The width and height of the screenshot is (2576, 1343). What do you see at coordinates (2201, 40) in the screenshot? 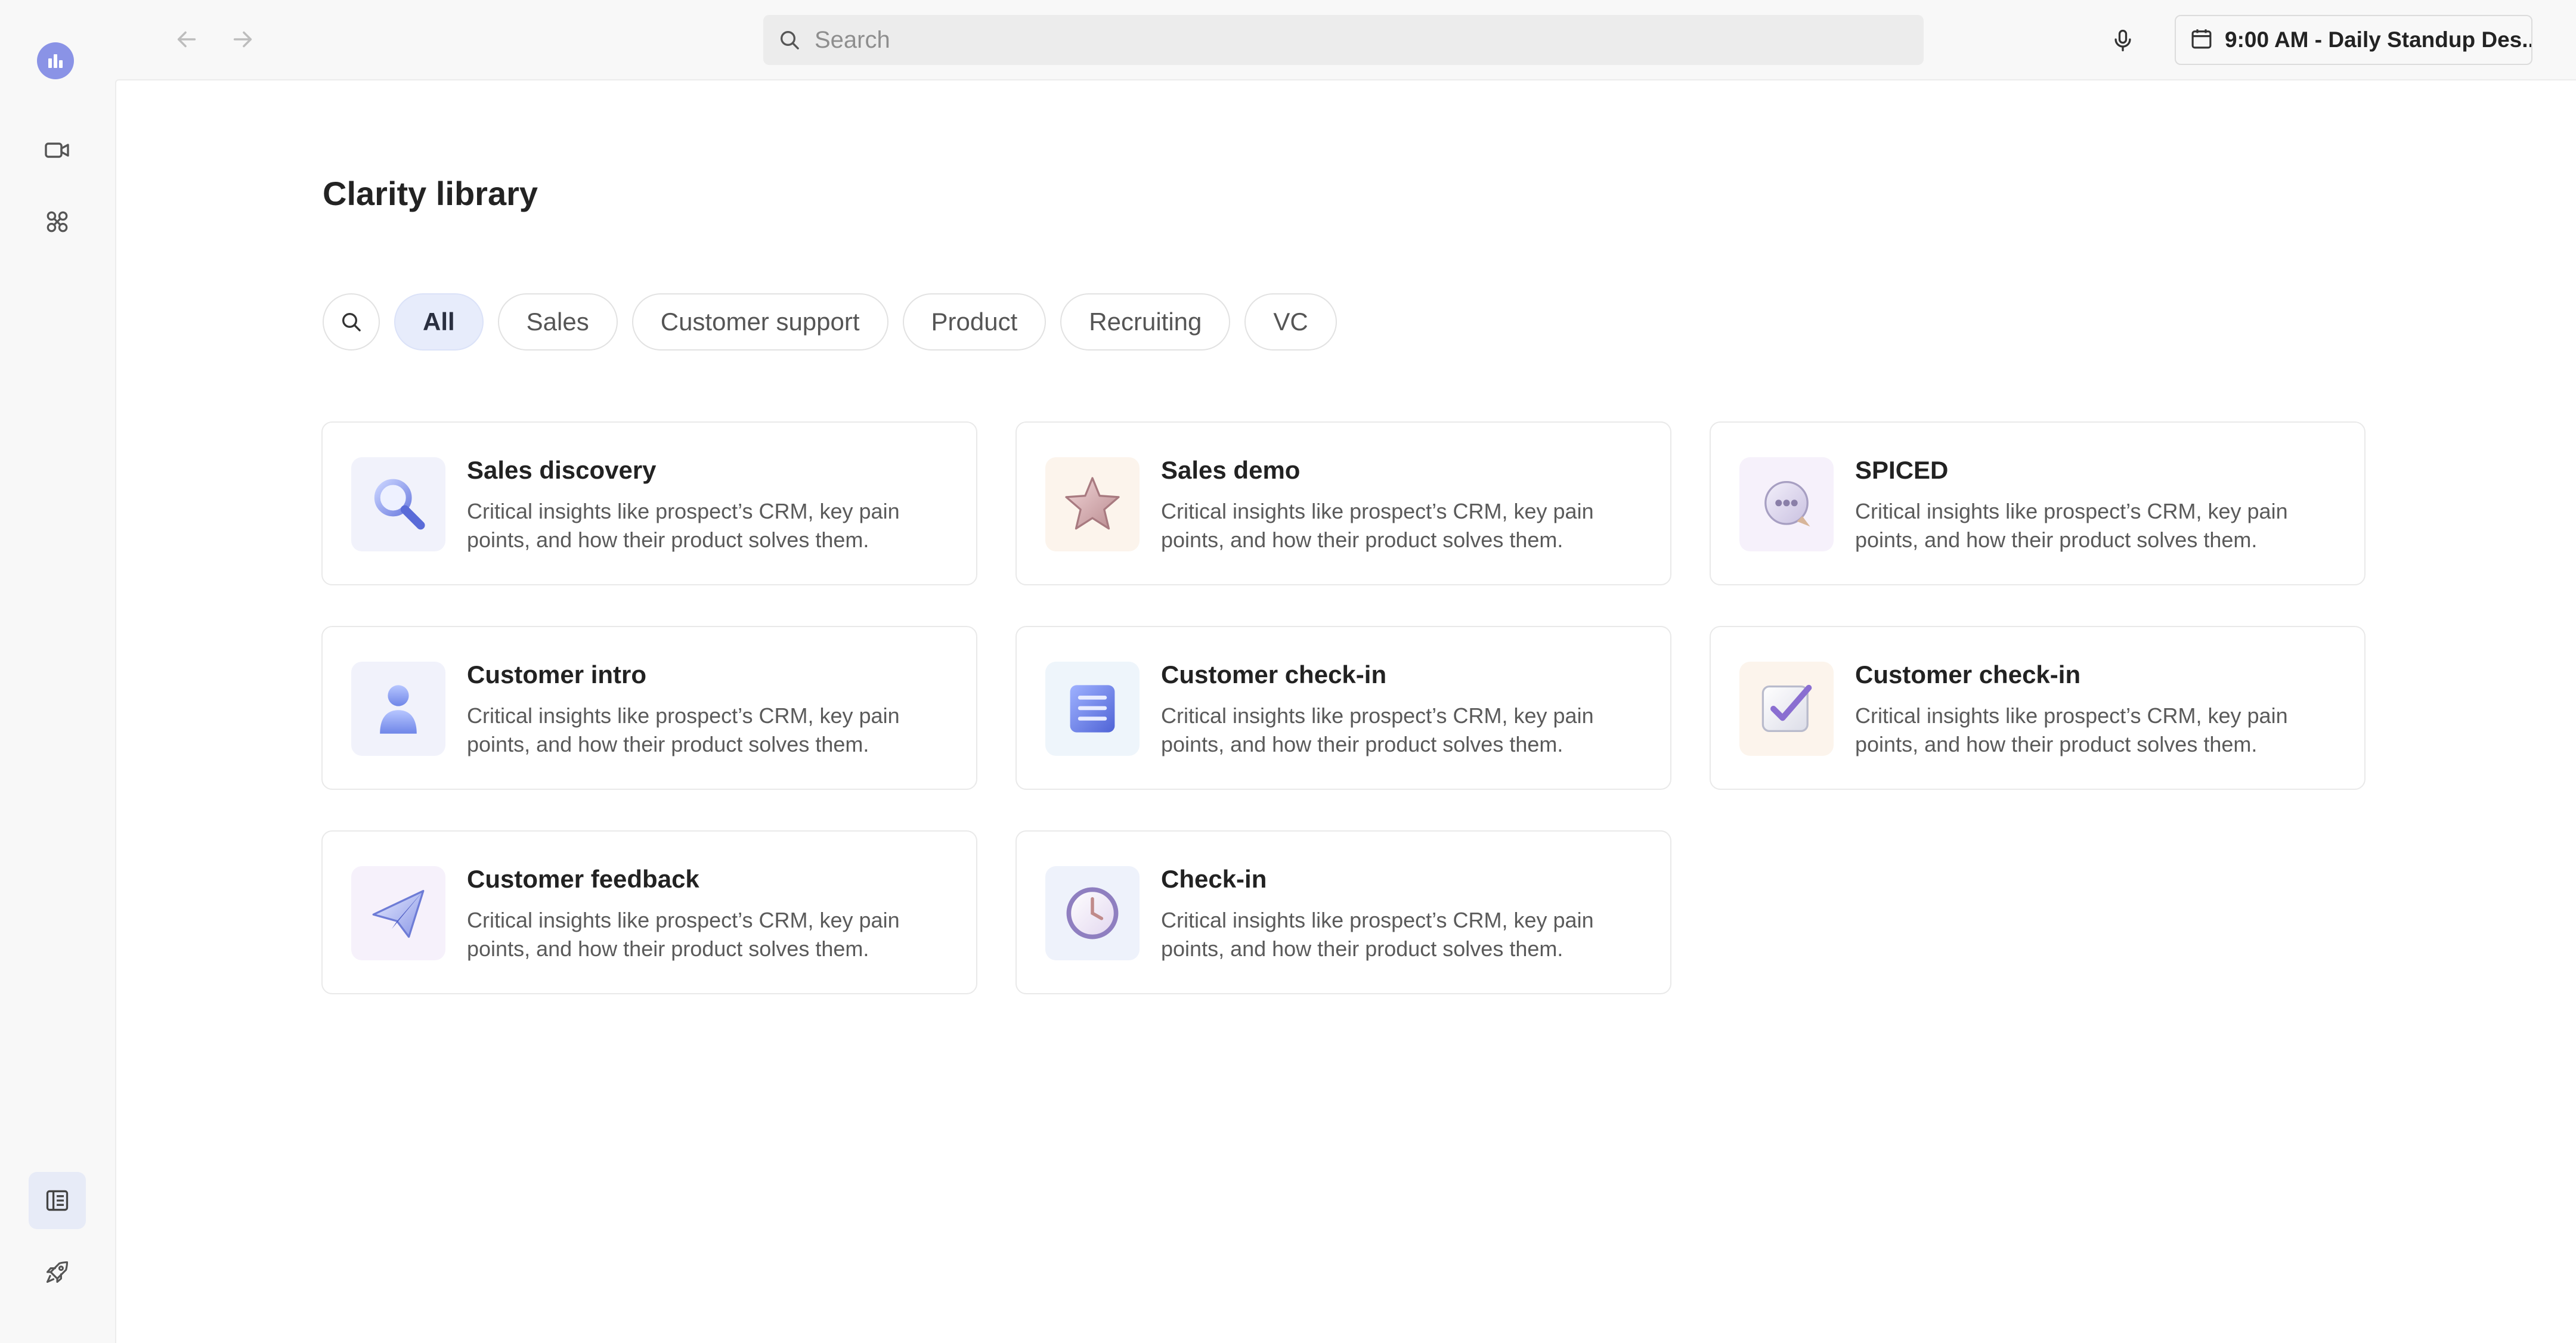
I see `calendar-icon` at bounding box center [2201, 40].